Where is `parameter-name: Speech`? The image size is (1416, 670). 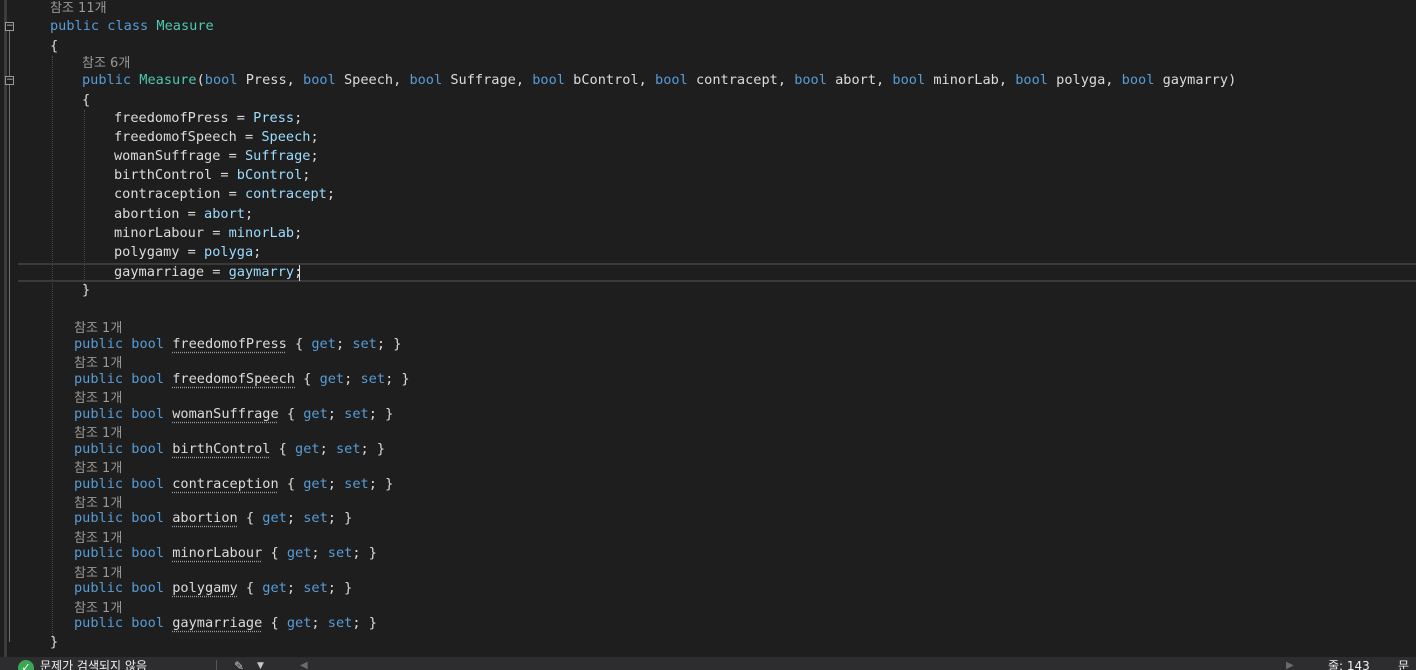
parameter-name: Speech is located at coordinates (368, 80).